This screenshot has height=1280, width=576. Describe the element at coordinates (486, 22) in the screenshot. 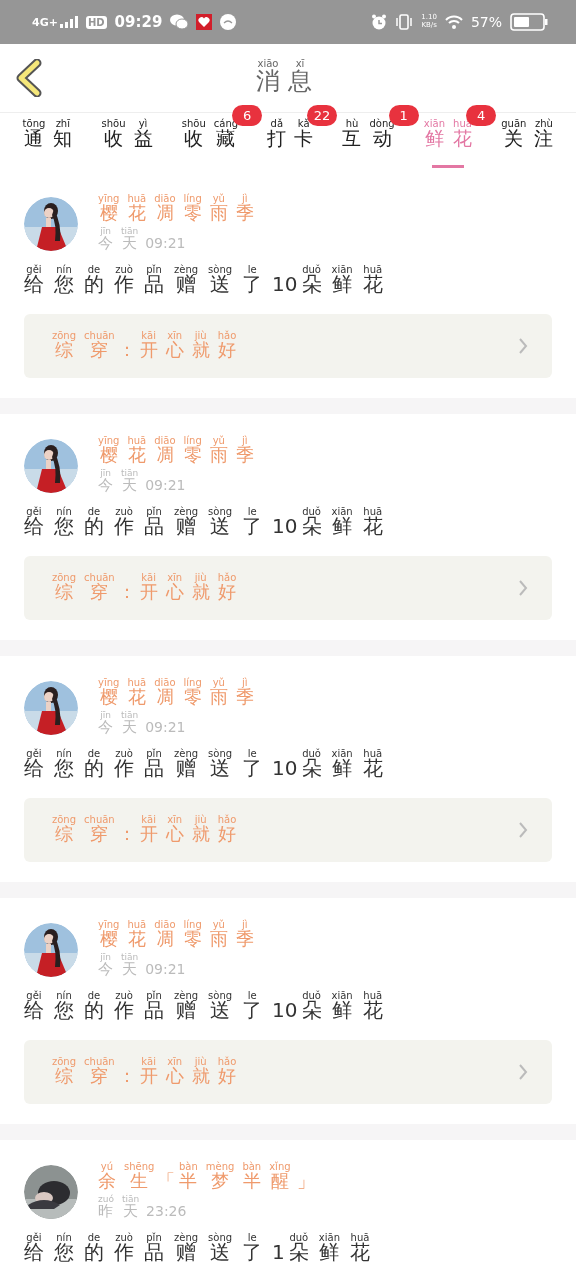

I see `battery-percent: 57%` at that location.